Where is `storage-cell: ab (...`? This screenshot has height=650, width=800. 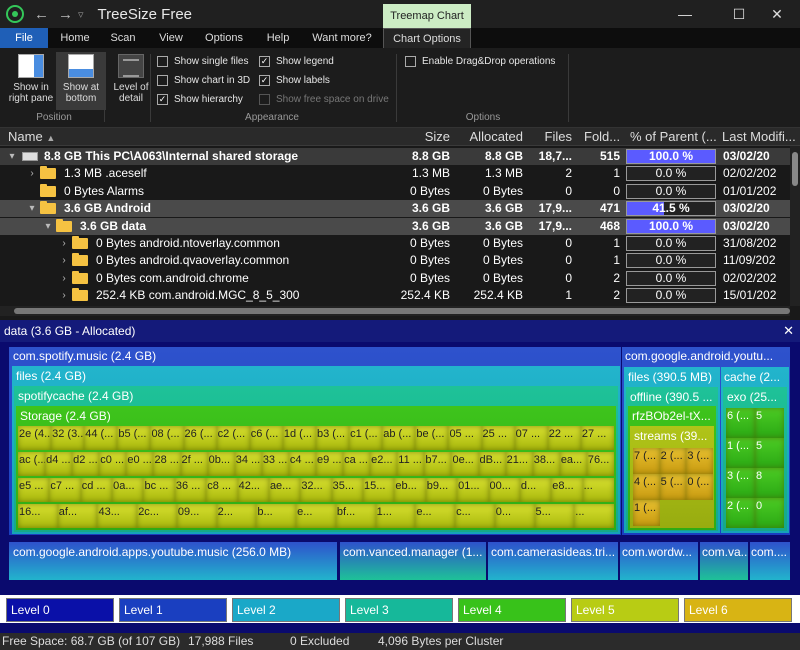
storage-cell: ab (... is located at coordinates (399, 438).